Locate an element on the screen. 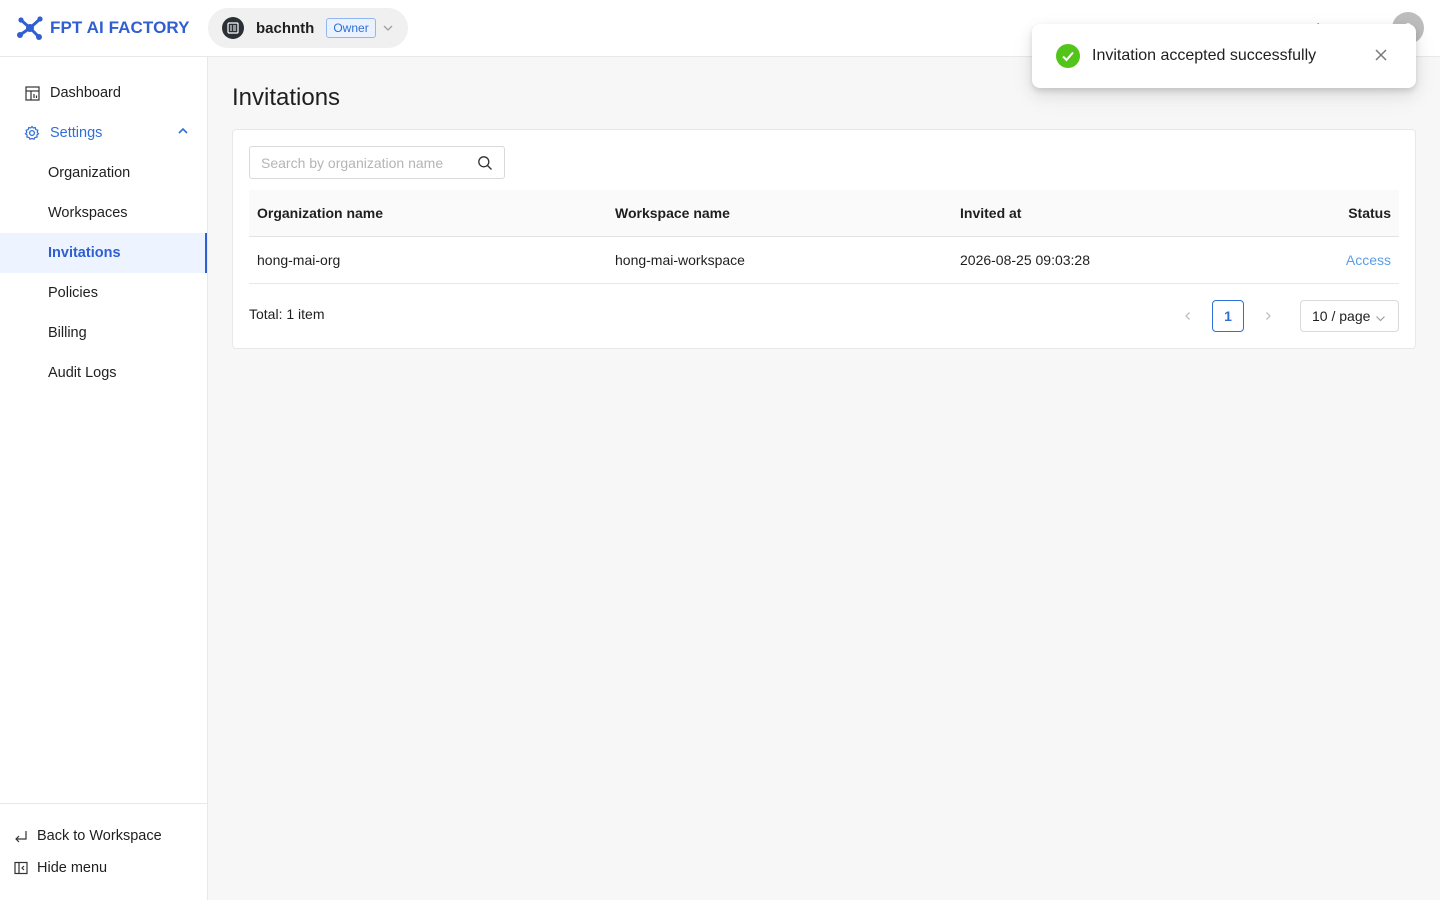 This screenshot has height=900, width=1440. sidebar-item-policies: Policies is located at coordinates (103, 293).